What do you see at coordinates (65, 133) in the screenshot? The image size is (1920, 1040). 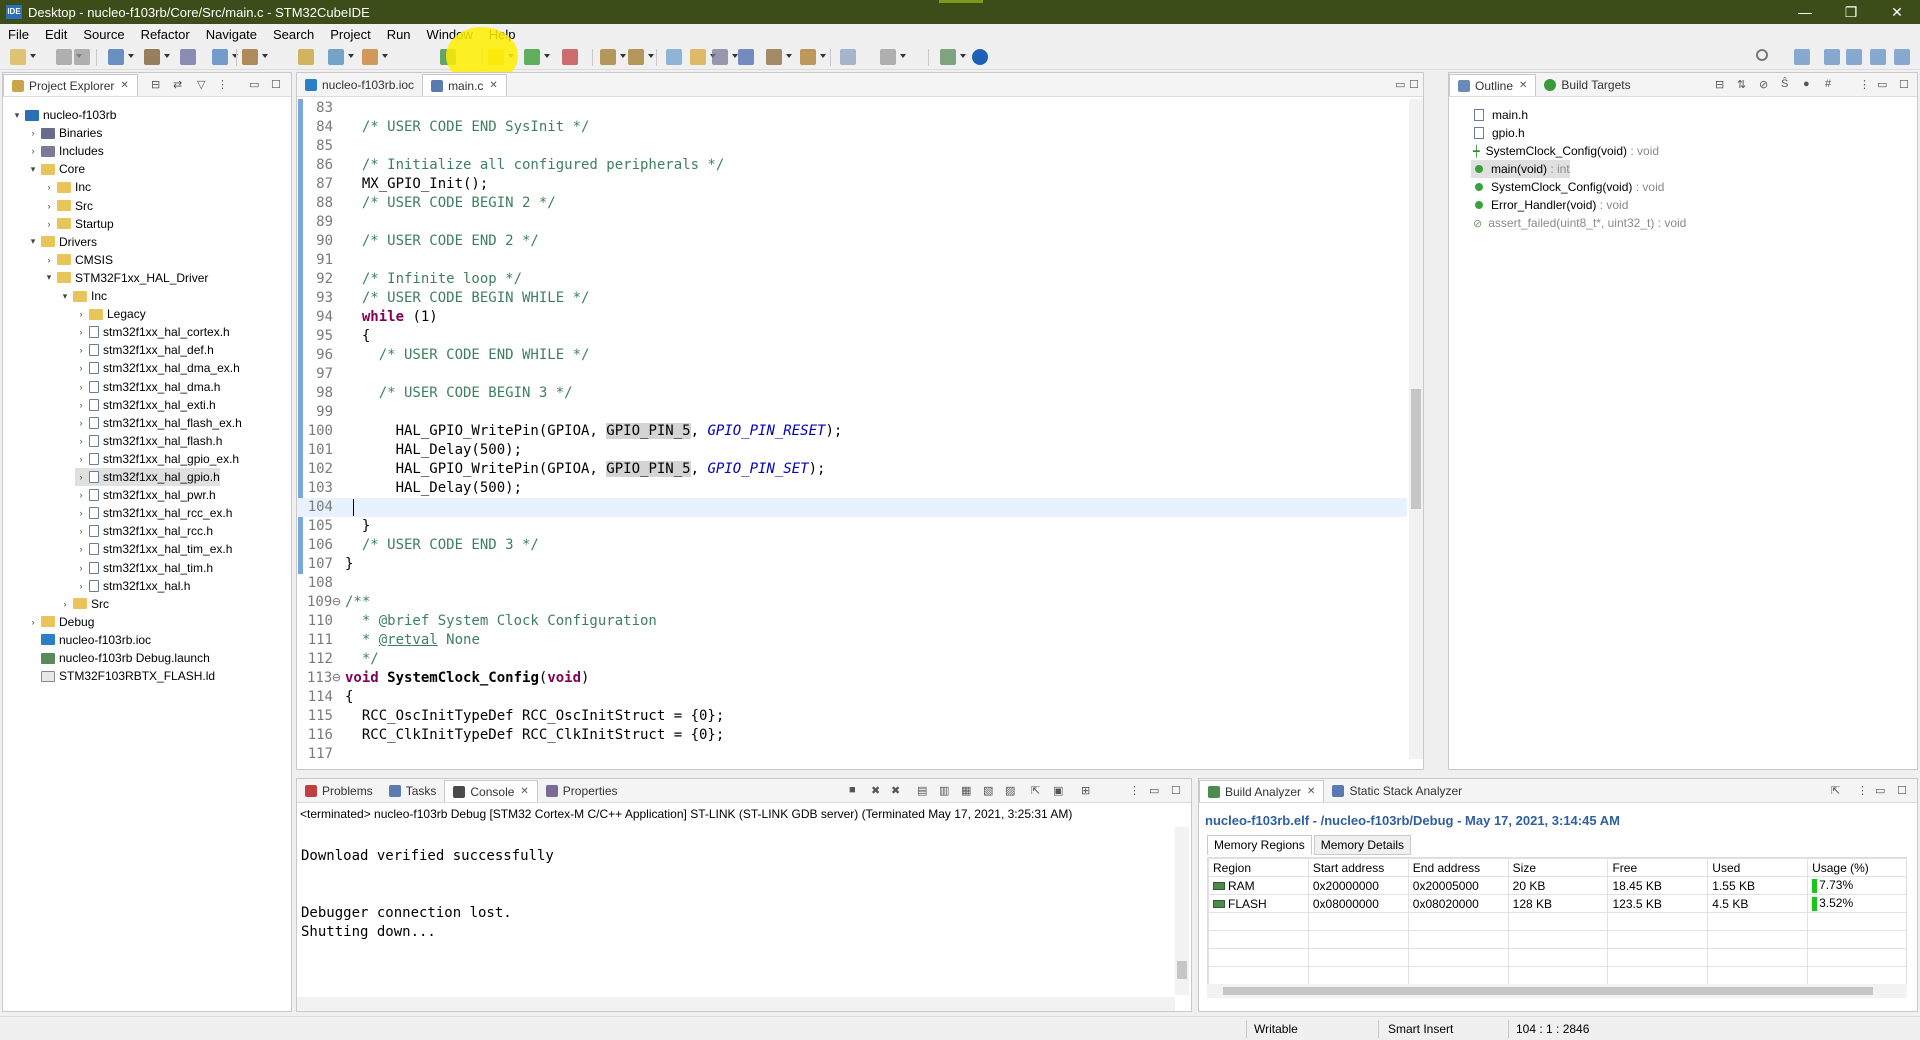 I see `tree-item: › Binaries` at bounding box center [65, 133].